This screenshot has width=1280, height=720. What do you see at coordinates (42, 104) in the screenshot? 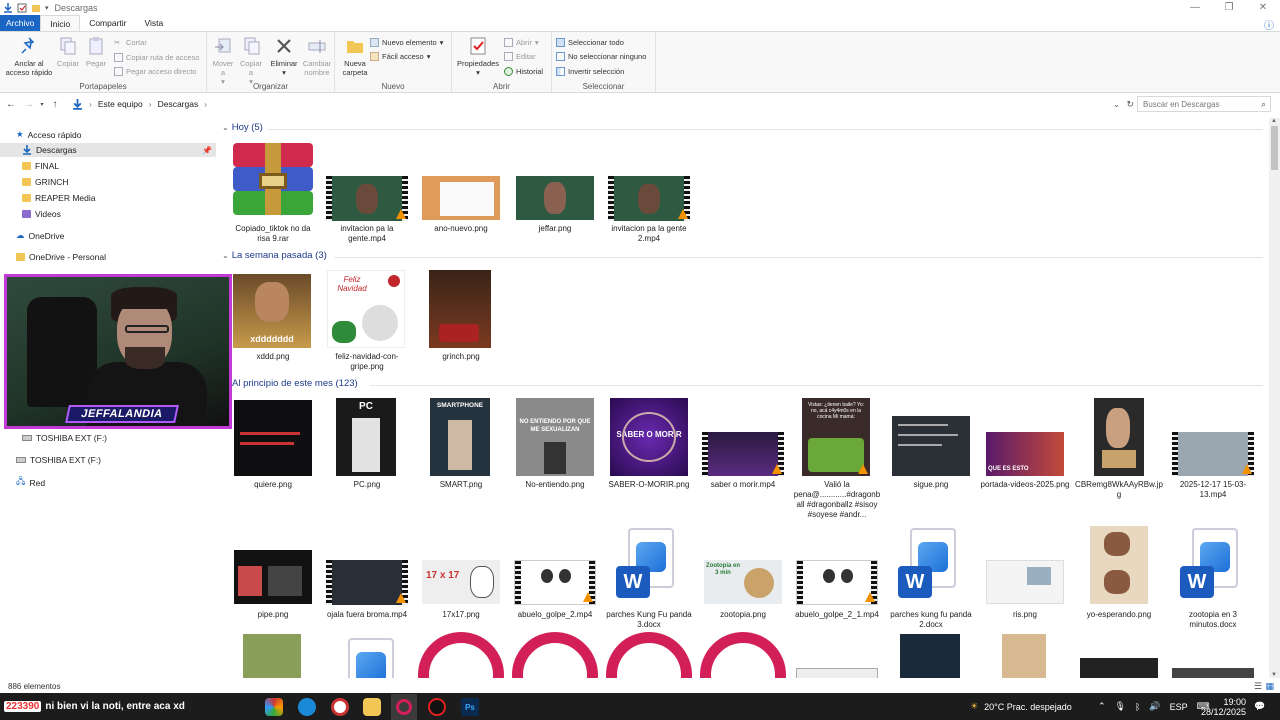
I see `recent-locations-icon: ▾` at bounding box center [42, 104].